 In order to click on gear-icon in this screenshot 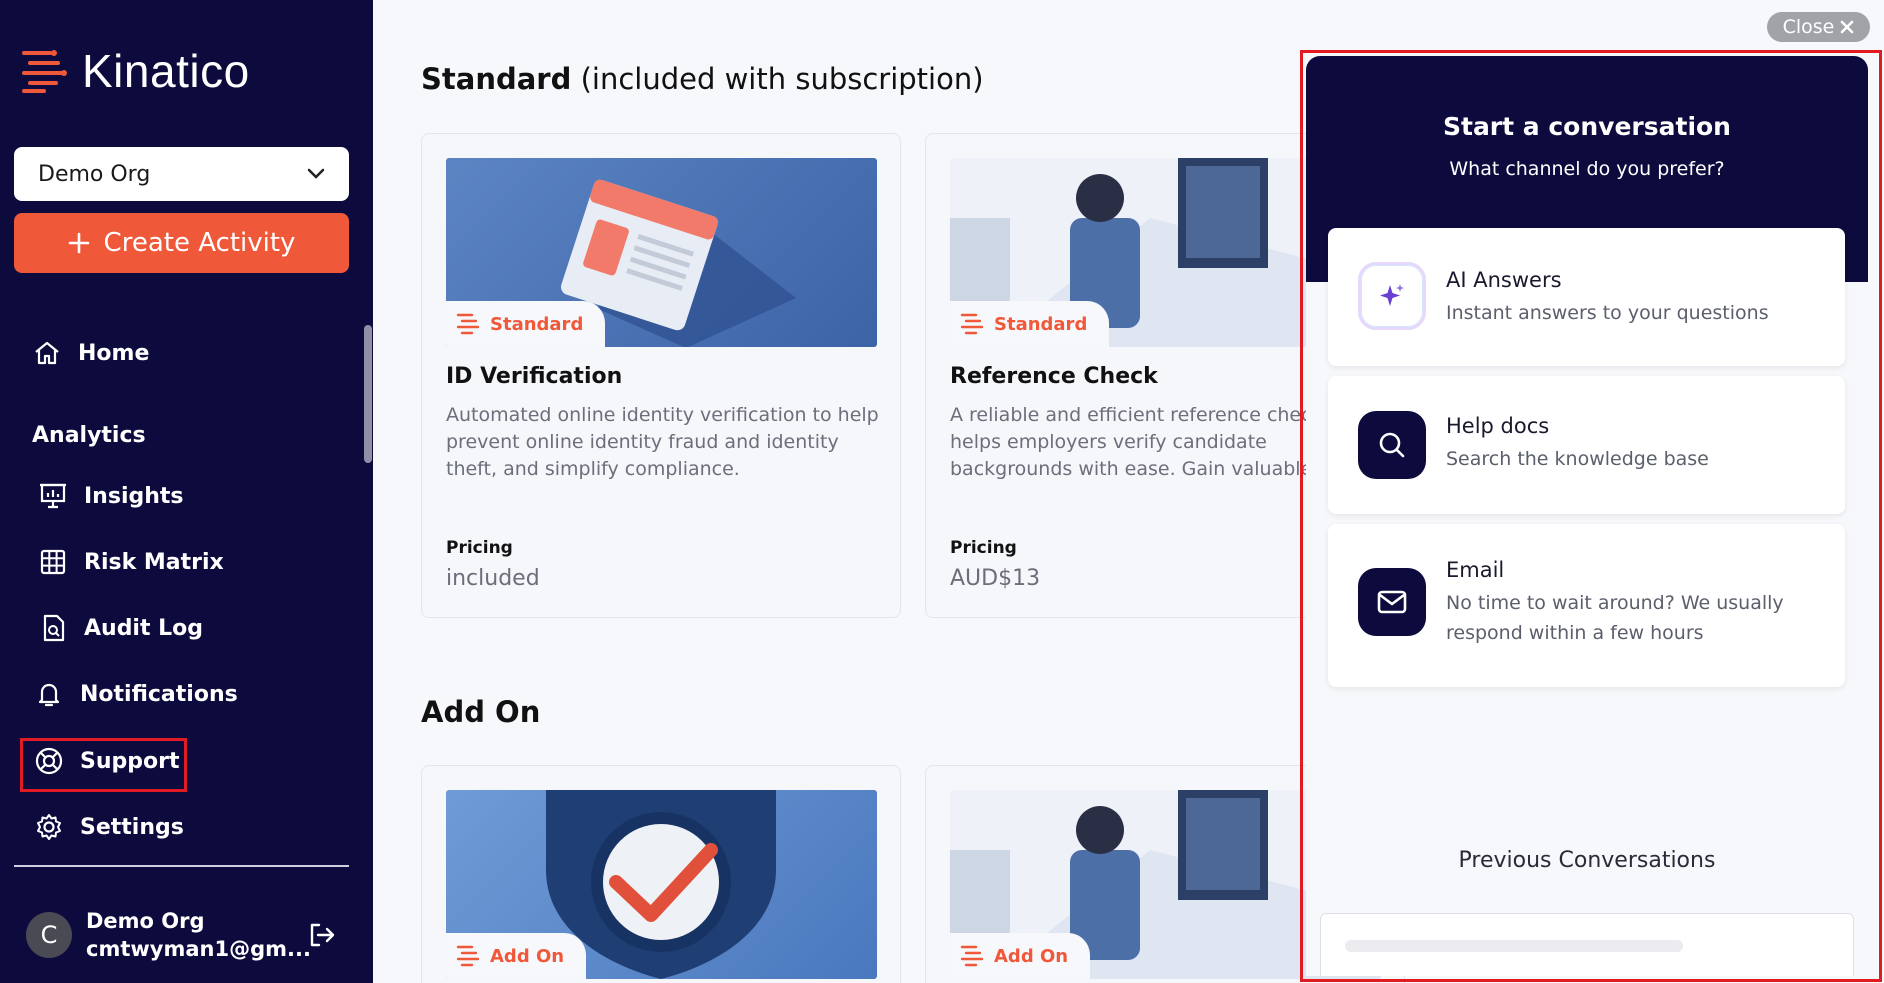, I will do `click(49, 827)`.